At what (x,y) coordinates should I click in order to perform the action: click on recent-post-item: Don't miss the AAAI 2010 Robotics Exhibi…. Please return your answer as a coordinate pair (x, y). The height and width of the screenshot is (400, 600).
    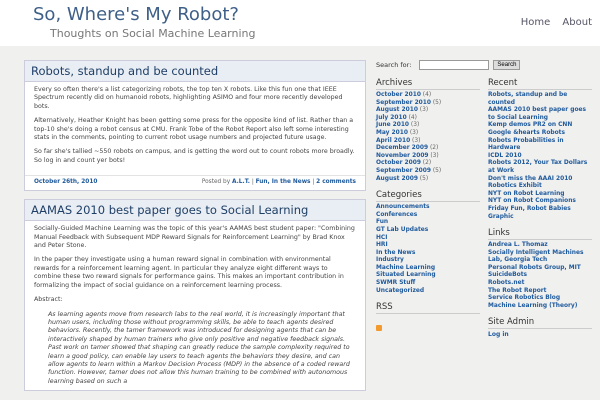
    Looking at the image, I should click on (540, 183).